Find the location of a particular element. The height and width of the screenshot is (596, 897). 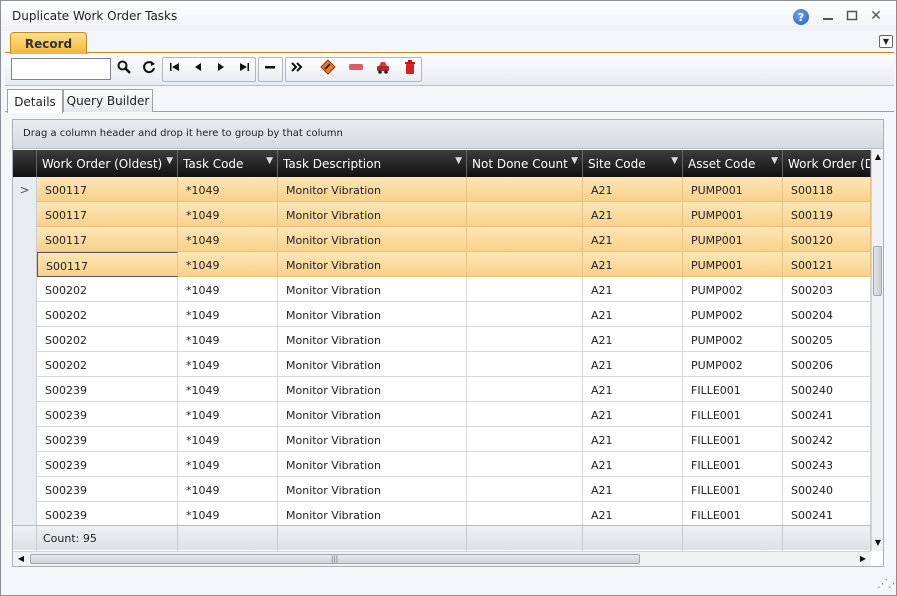

col-not-done-count-header: Not Done Count ▼ is located at coordinates (525, 163).